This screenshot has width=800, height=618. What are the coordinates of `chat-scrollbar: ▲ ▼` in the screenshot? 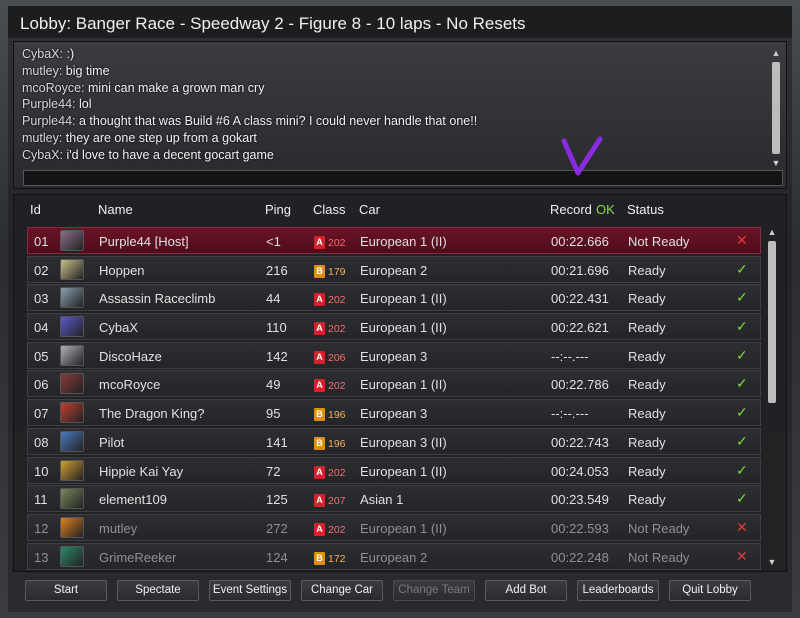 It's located at (776, 108).